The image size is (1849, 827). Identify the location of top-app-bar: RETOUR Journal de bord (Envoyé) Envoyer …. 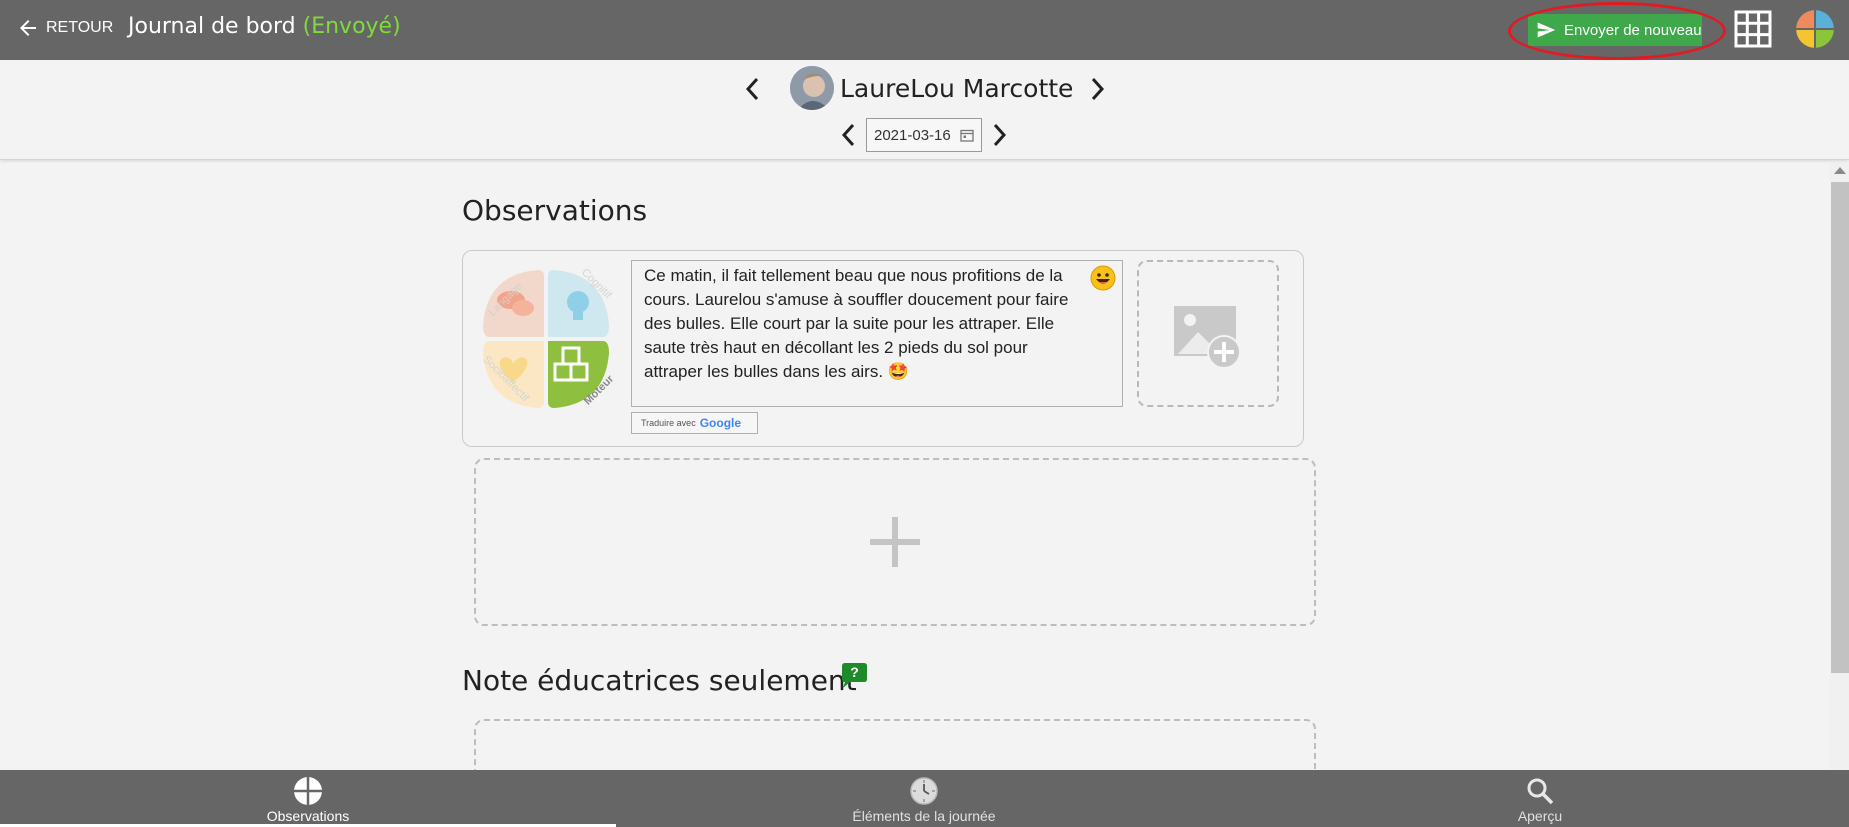
(924, 30).